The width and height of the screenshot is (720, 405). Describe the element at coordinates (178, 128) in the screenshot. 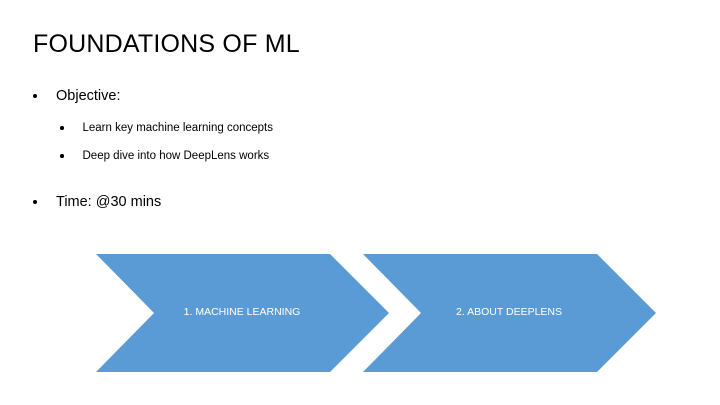

I see `bullet-text: Learn key machine learning concepts` at that location.